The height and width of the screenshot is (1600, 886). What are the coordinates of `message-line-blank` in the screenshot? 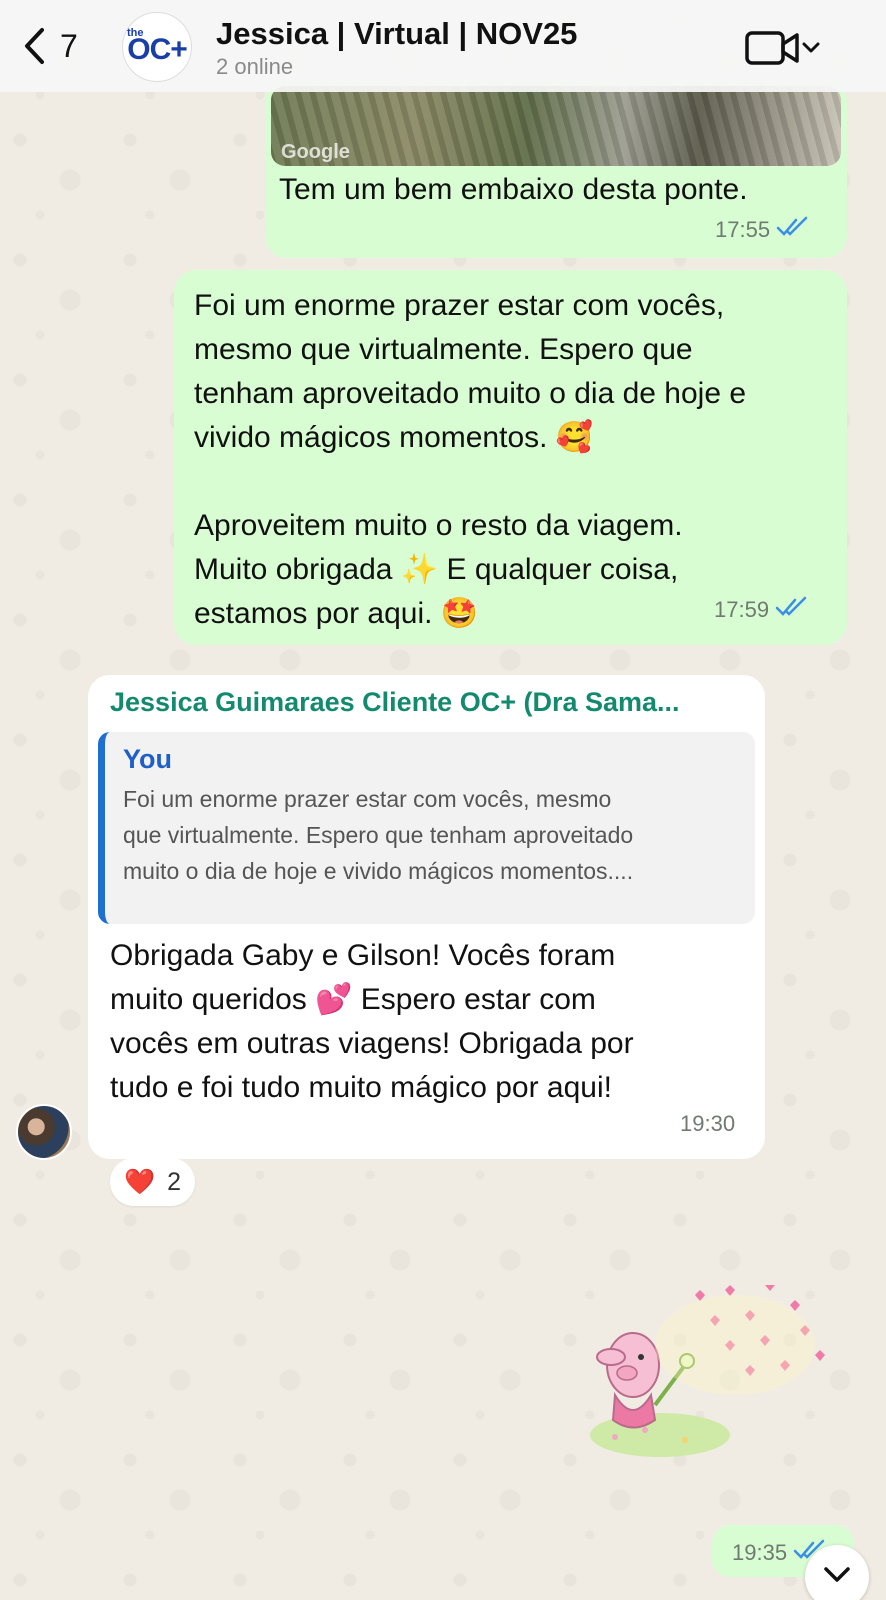 It's located at (510, 482).